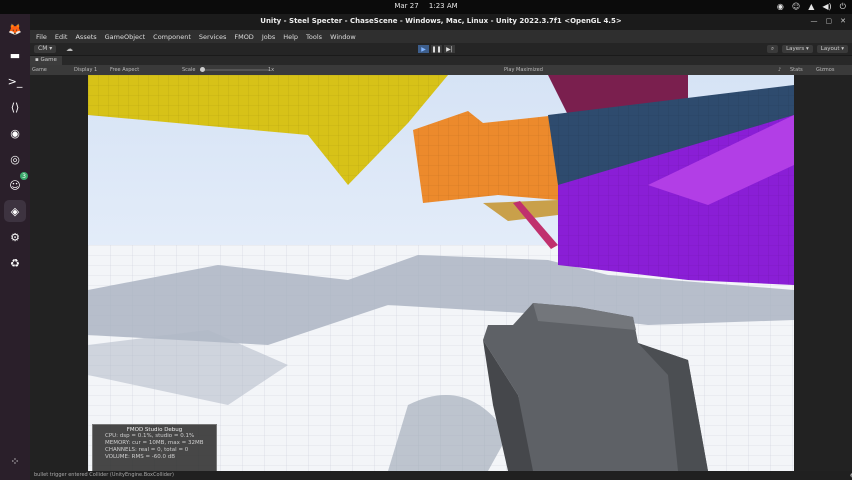 The image size is (852, 480). What do you see at coordinates (15, 29) in the screenshot?
I see `firefox-icon: 🦊` at bounding box center [15, 29].